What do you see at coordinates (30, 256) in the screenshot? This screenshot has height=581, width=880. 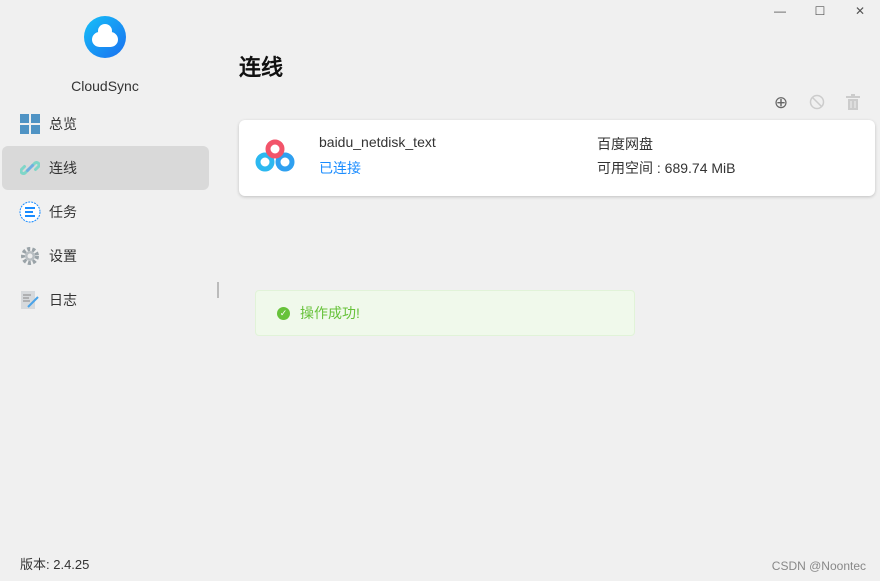 I see `gear-icon` at bounding box center [30, 256].